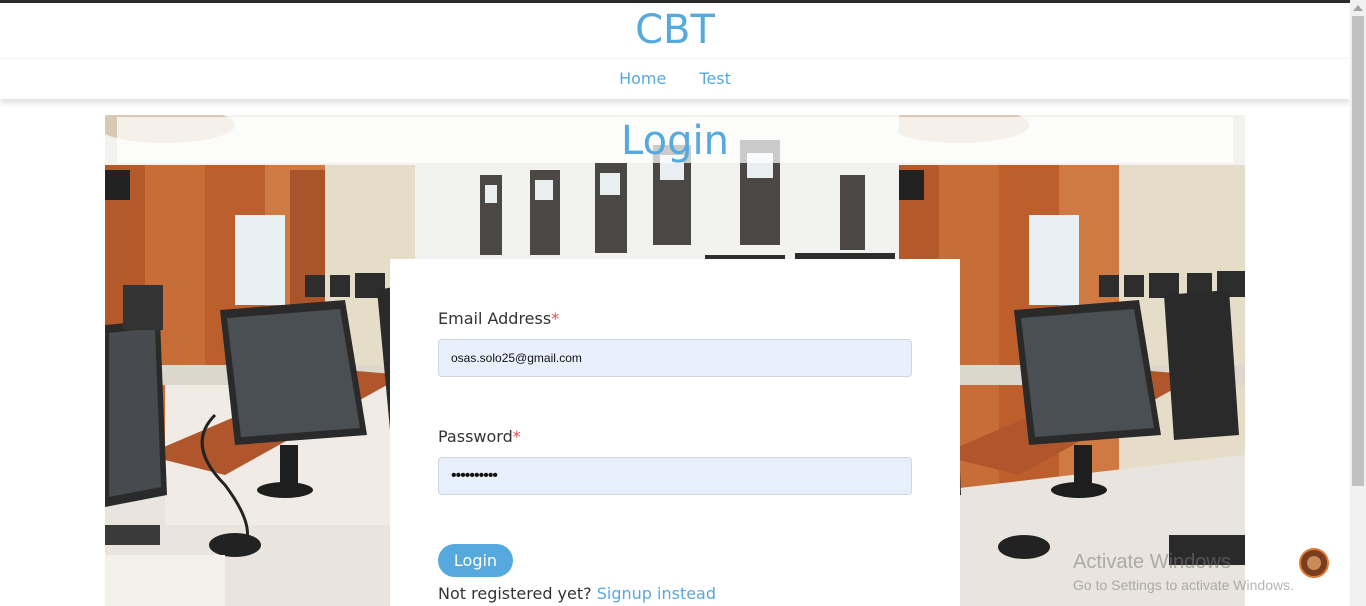  I want to click on header-divider, so click(675, 58).